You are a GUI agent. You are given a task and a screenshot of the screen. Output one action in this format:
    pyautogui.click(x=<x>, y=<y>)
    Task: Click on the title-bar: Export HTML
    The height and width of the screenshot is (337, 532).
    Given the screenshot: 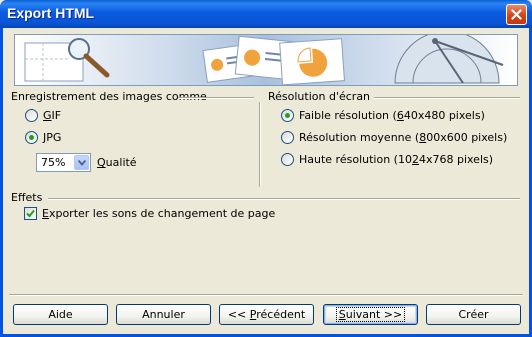 What is the action you would take?
    pyautogui.click(x=266, y=14)
    